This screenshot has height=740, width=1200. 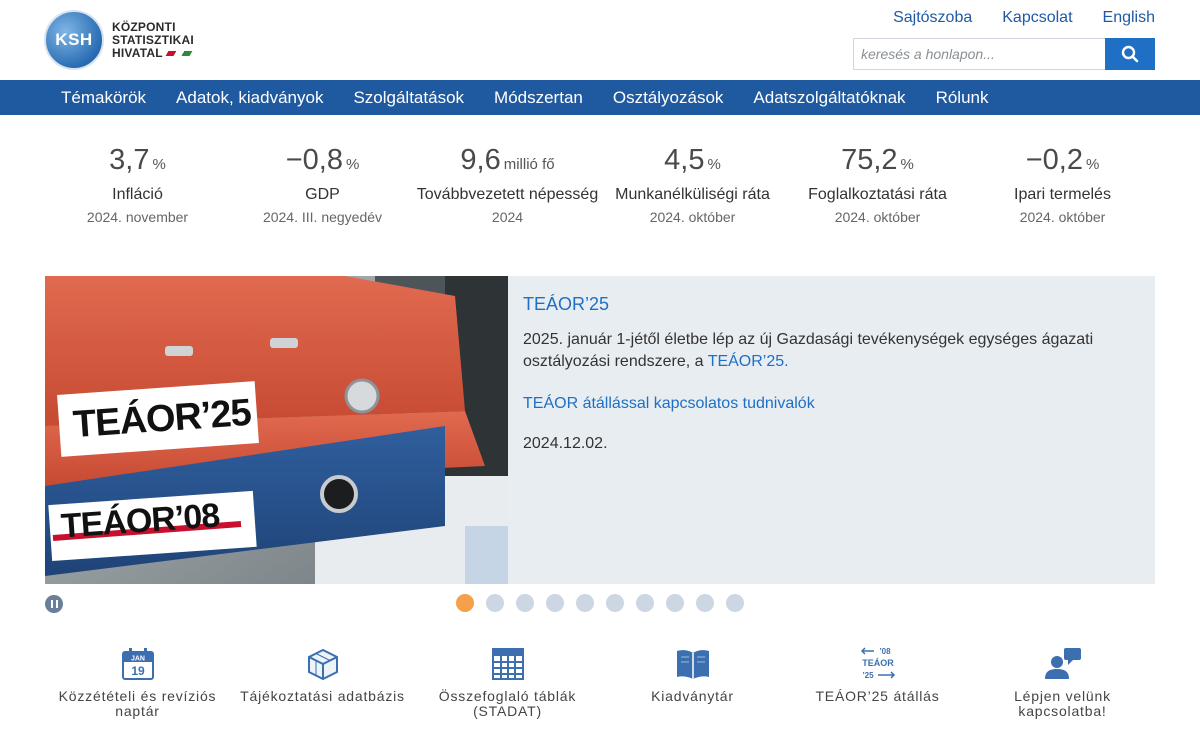 I want to click on quick-link-database: Tájékoztatási adatbázis, so click(x=322, y=682).